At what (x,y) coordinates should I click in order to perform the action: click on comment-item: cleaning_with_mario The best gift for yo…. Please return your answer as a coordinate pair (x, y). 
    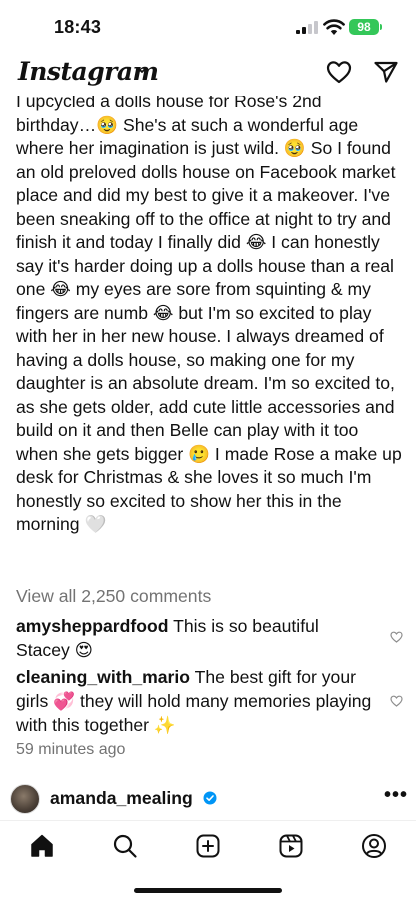
    Looking at the image, I should click on (196, 701).